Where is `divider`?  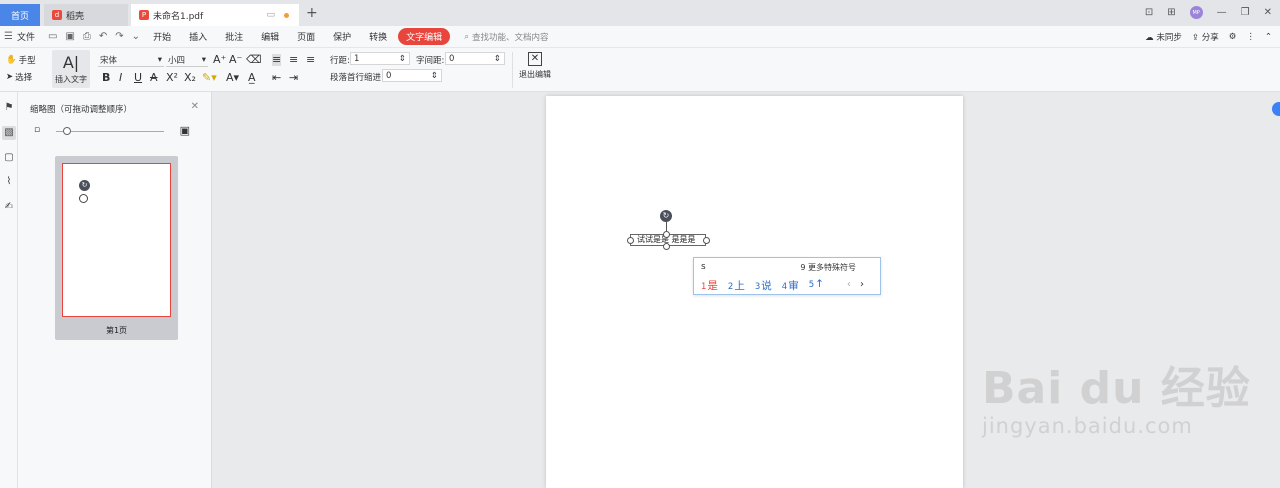 divider is located at coordinates (512, 70).